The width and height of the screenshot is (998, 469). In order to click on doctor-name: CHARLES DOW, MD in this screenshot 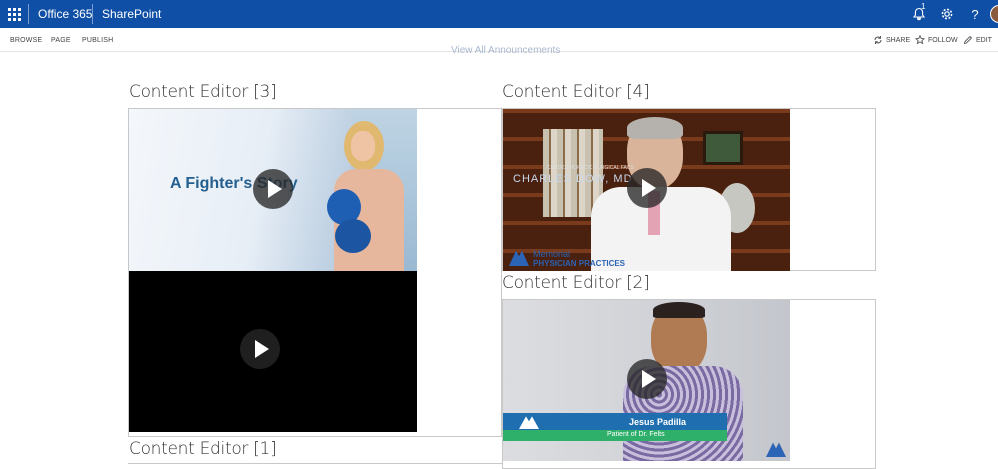, I will do `click(573, 179)`.